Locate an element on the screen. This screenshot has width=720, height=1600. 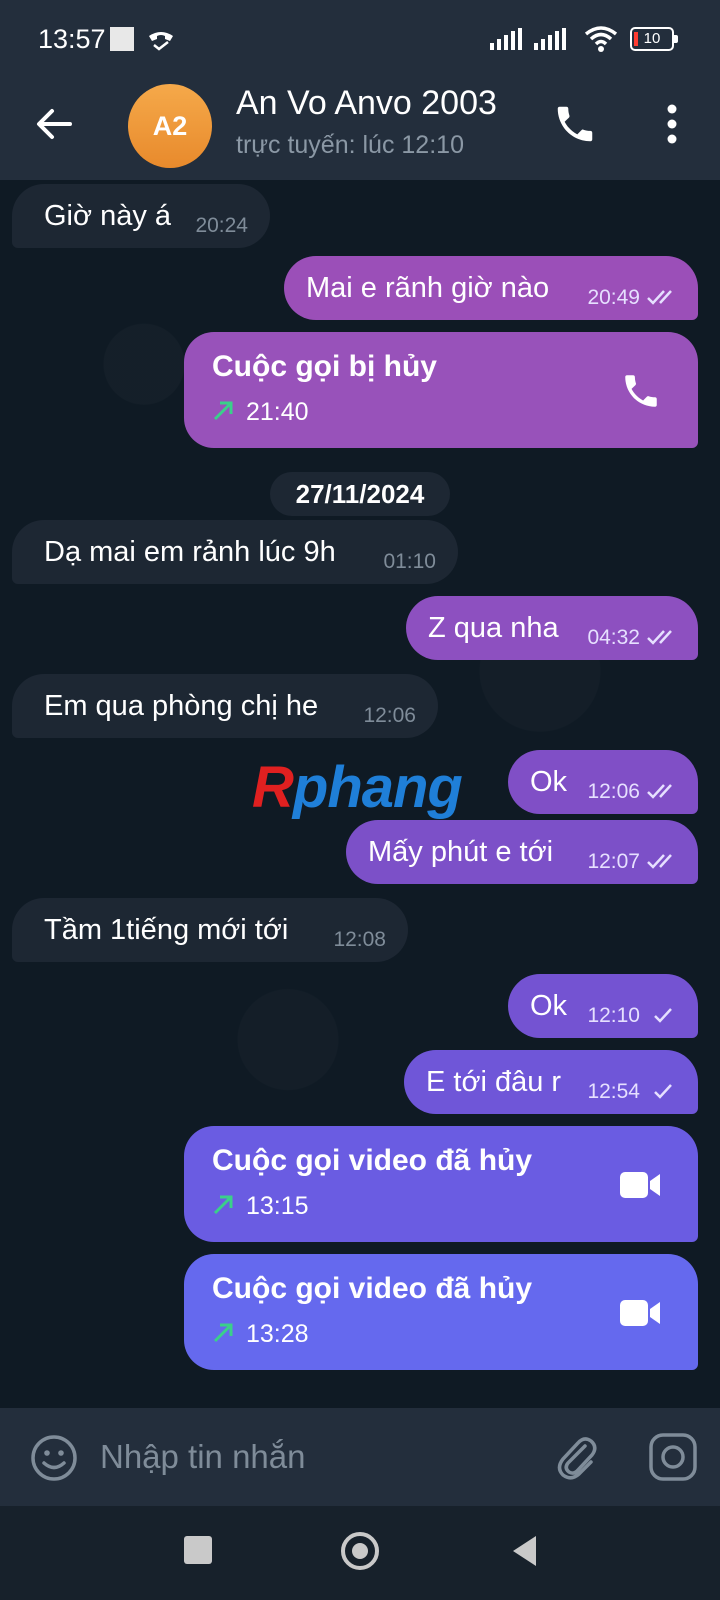
message-incoming: Giờ này á 20:24 is located at coordinates (141, 216).